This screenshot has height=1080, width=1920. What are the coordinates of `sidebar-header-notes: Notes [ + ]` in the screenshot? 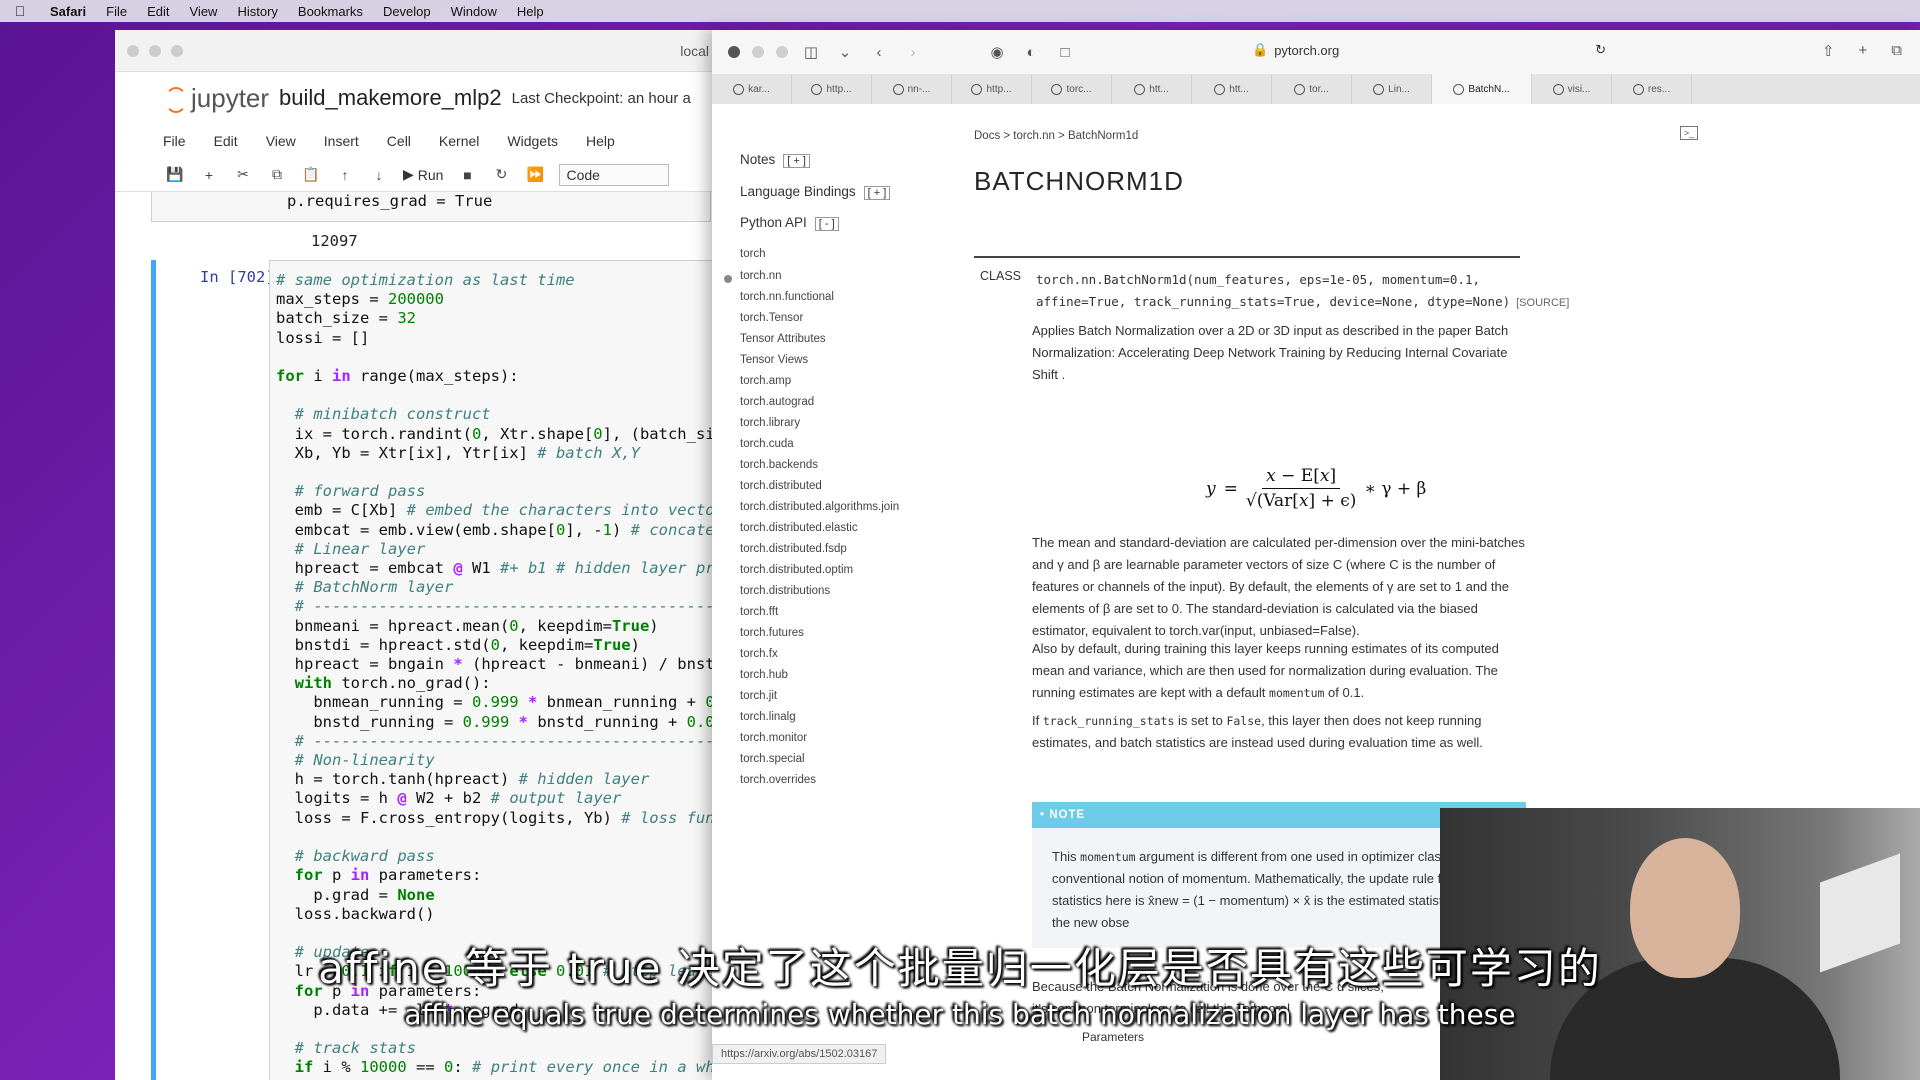 It's located at (775, 160).